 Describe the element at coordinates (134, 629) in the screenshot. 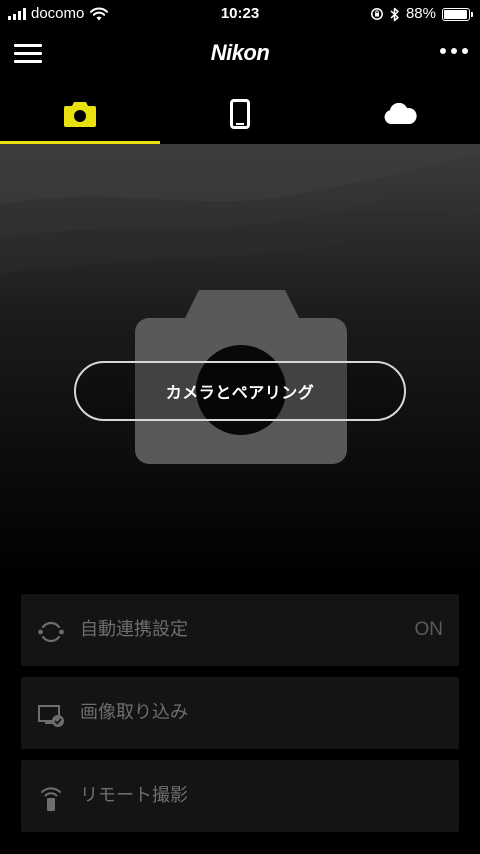

I see `auto-link-label: 自動連携設定` at that location.